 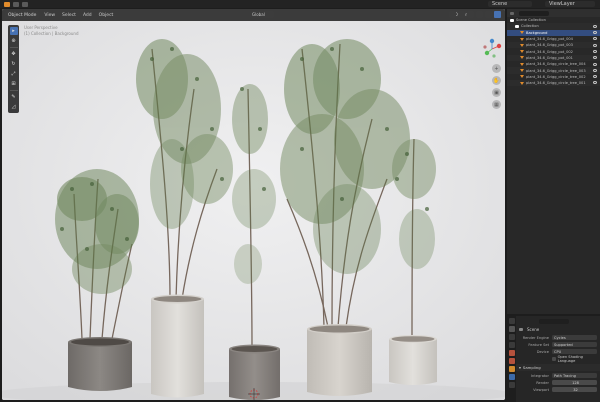 I want to click on pan-icon: ✋, so click(x=496, y=80).